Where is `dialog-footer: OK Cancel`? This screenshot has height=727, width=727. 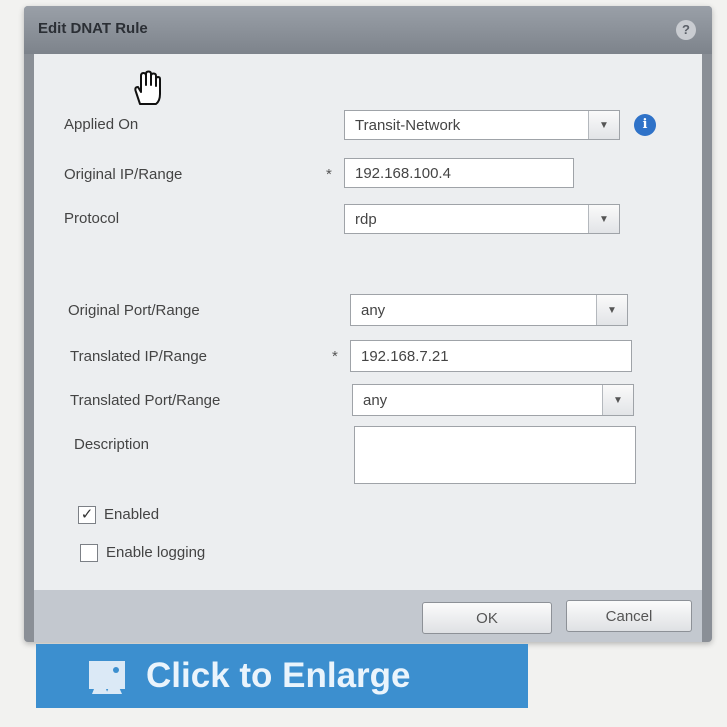
dialog-footer: OK Cancel is located at coordinates (368, 616).